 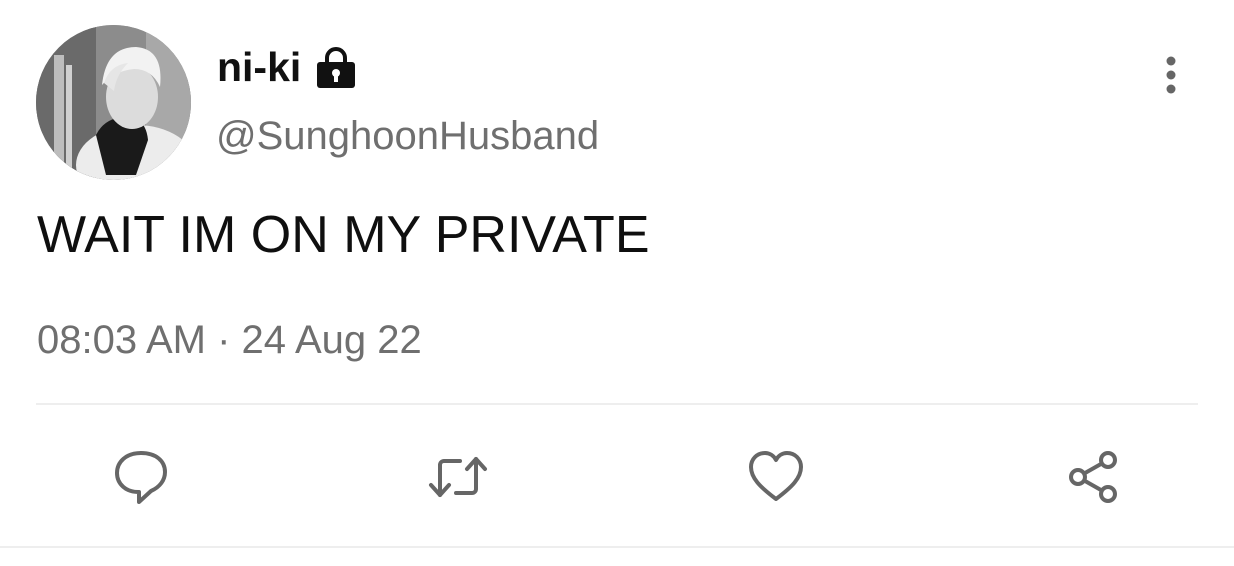 I want to click on name-row: ni-ki, so click(x=288, y=67).